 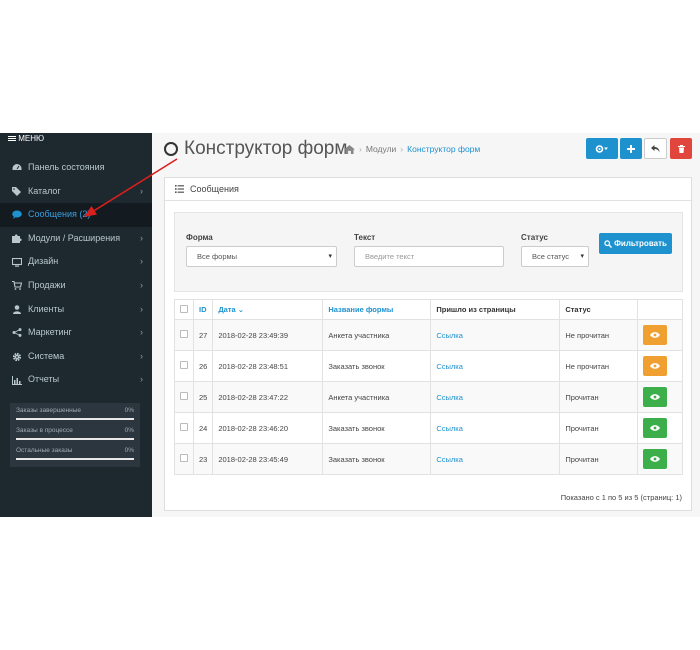 I want to click on column-date-label: Дата, so click(x=227, y=309).